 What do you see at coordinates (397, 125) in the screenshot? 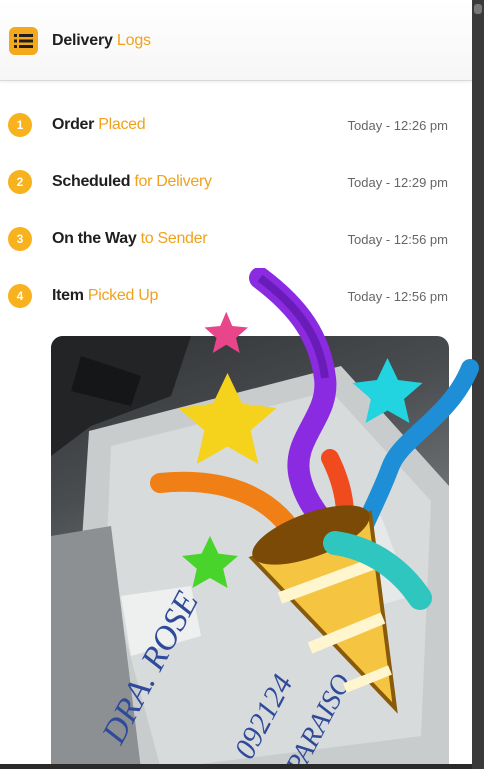
I see `log-time: Today - 12:26 pm` at bounding box center [397, 125].